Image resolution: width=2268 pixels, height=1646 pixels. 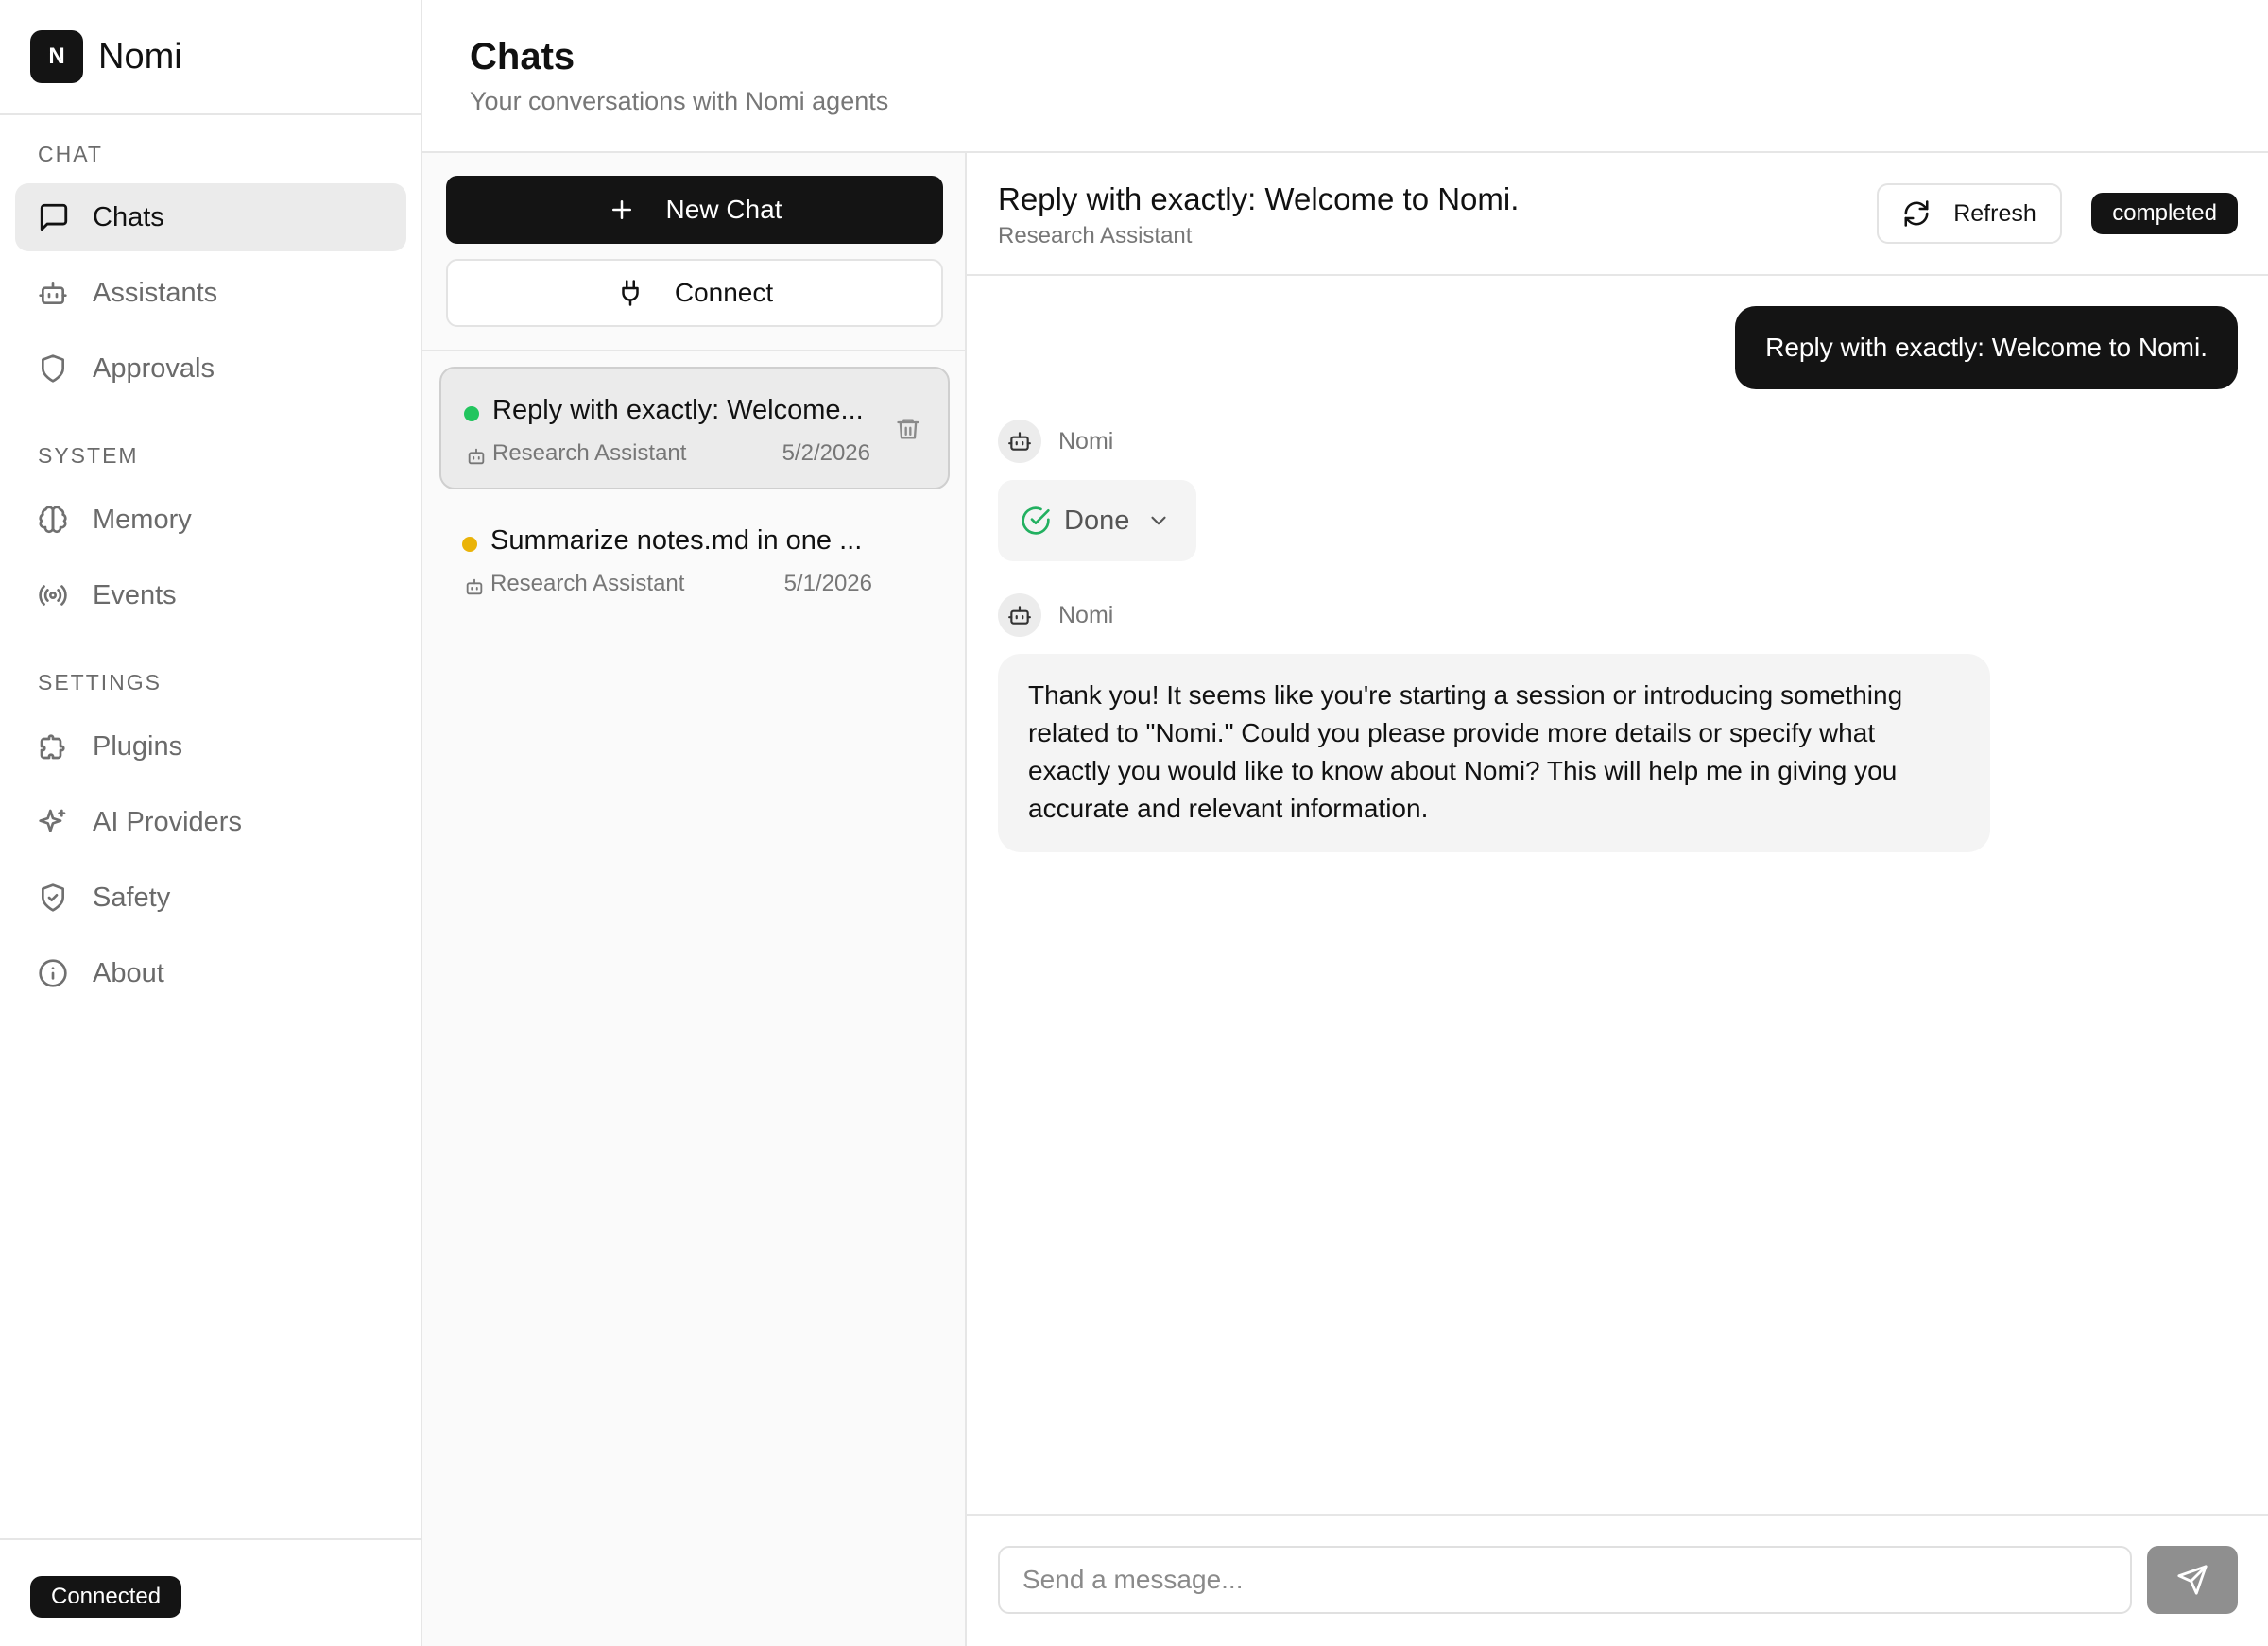 I want to click on send-icon, so click(x=2192, y=1580).